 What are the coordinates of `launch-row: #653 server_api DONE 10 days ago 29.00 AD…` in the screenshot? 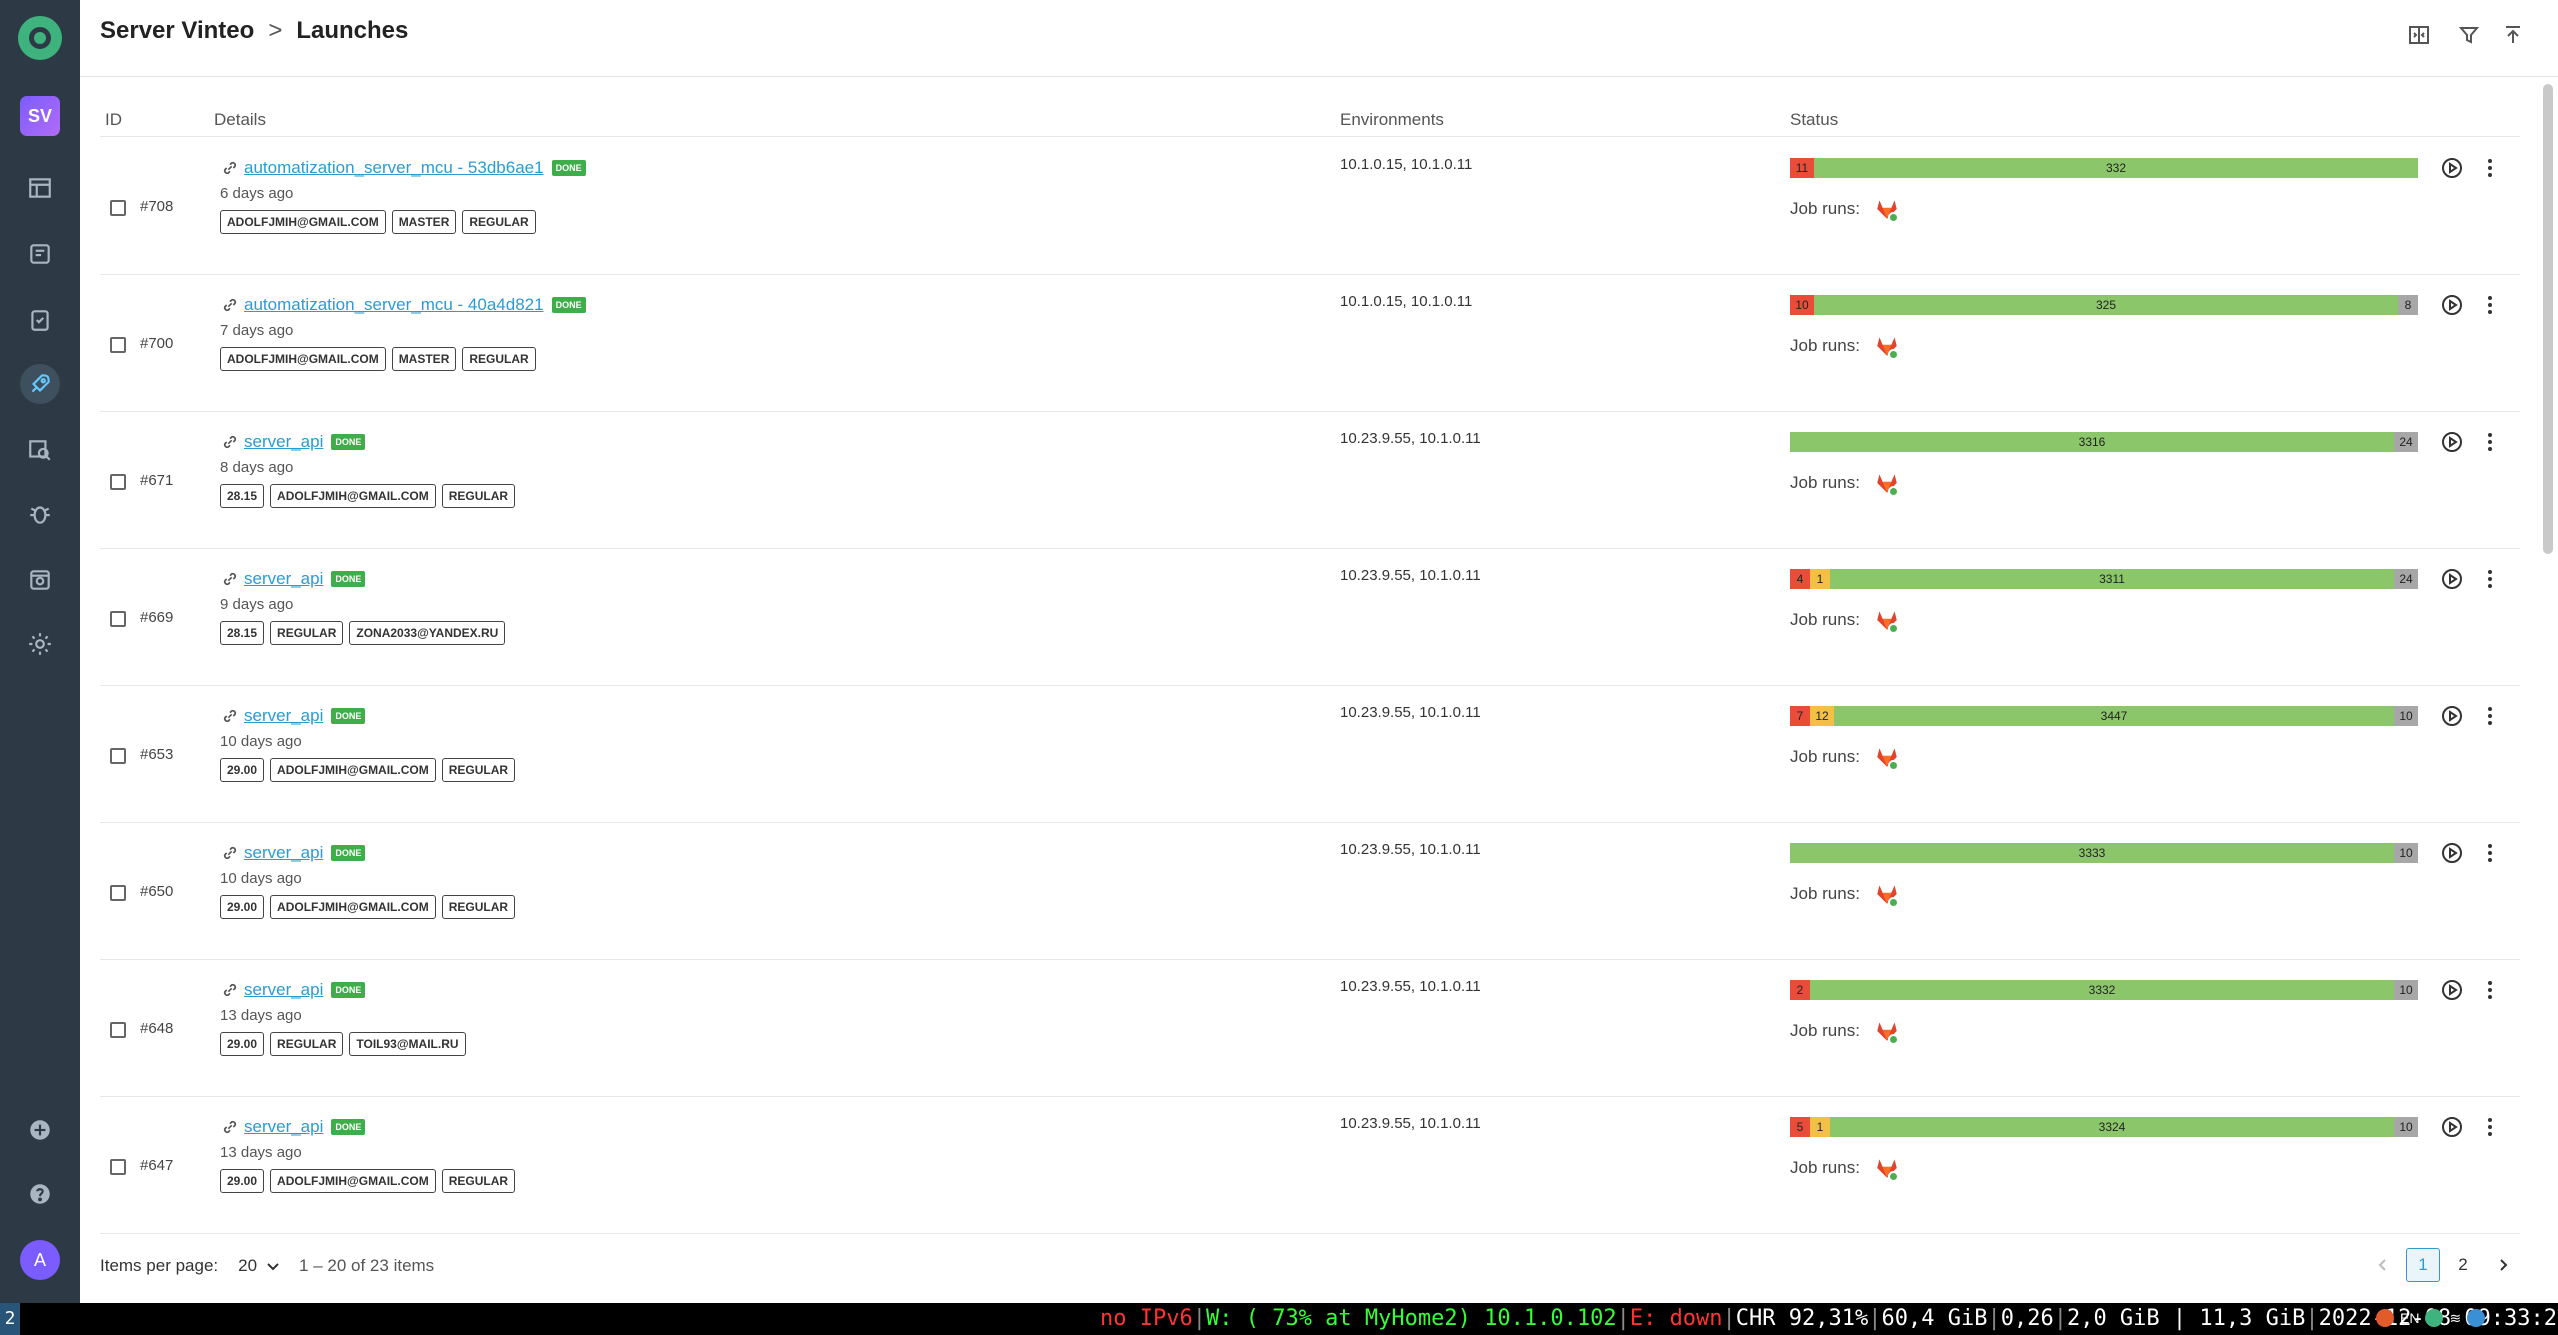 It's located at (1310, 754).